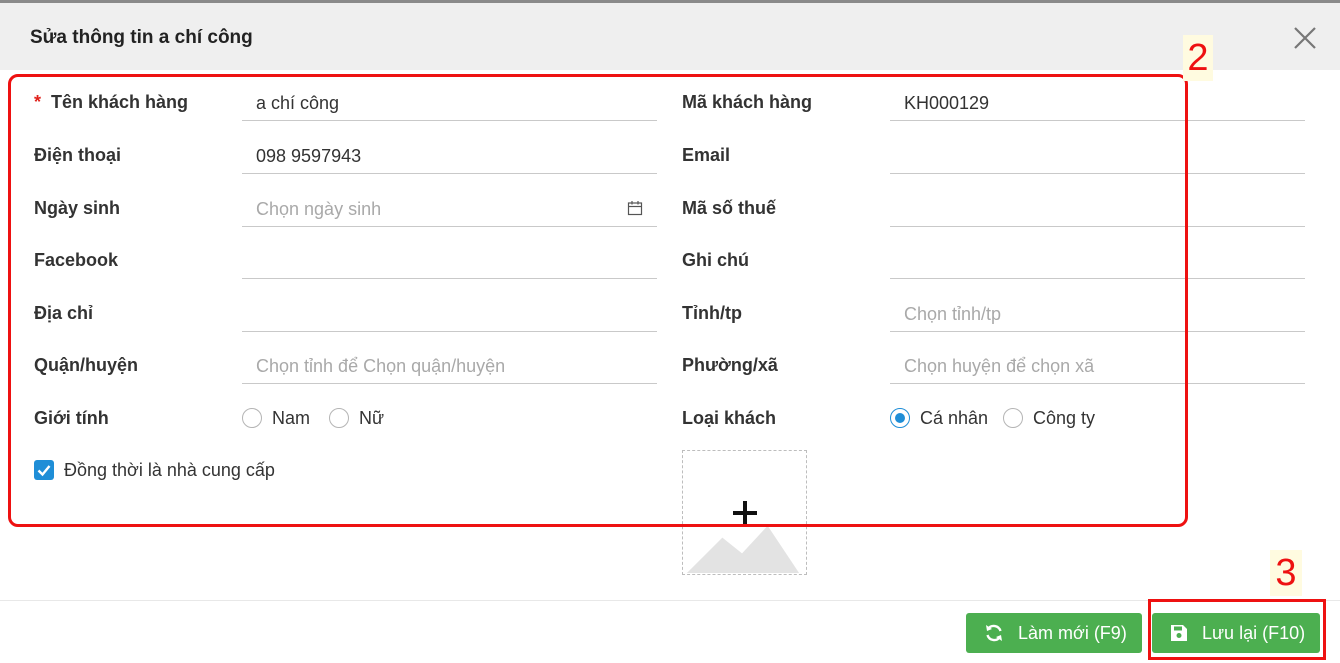 Image resolution: width=1340 pixels, height=663 pixels. Describe the element at coordinates (1097, 365) in the screenshot. I see `ward-select: Chọn huyện để chọn xã` at that location.